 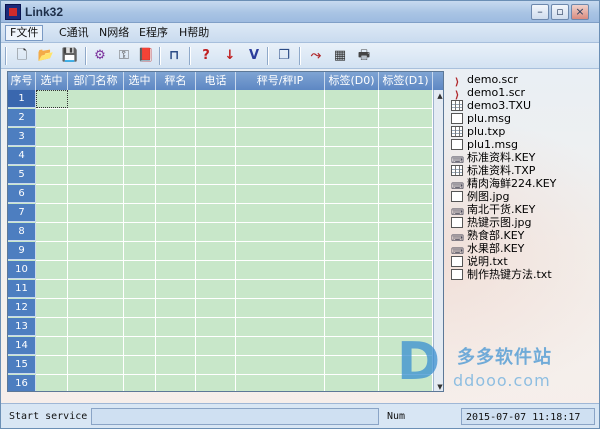 I want to click on list-item: ⟩ demo1.scr, so click(x=488, y=93).